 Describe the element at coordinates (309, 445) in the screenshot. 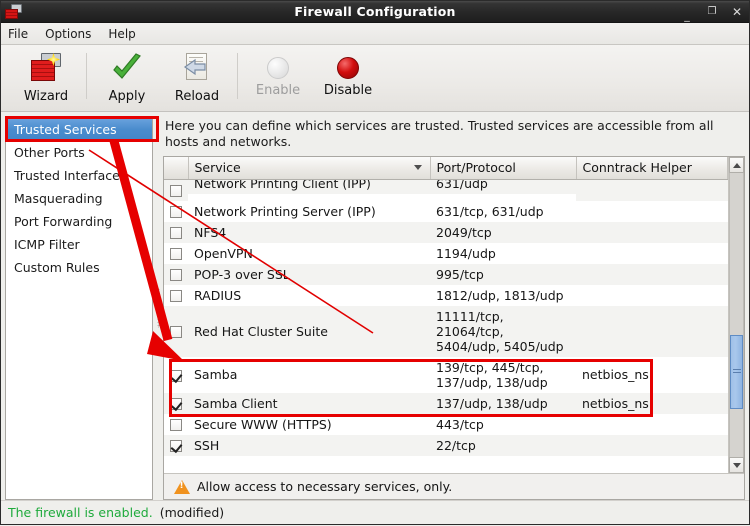

I see `row-service: SSH` at that location.